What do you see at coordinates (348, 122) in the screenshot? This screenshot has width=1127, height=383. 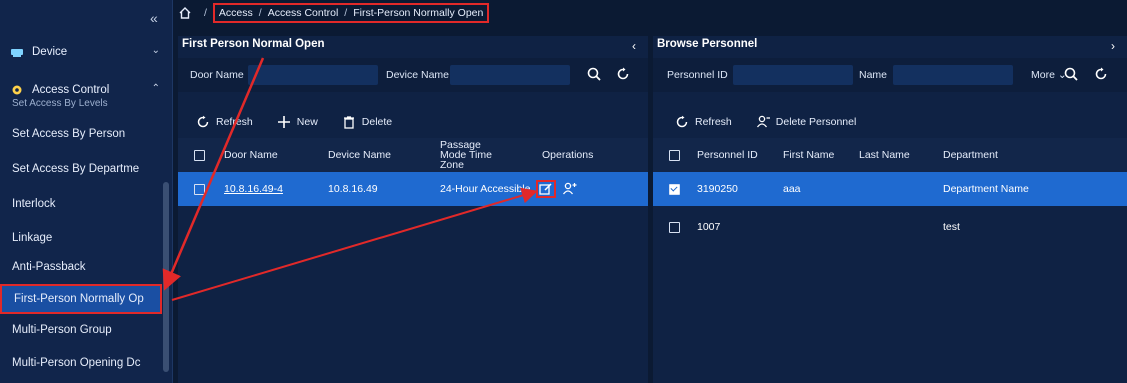 I see `trash-icon` at bounding box center [348, 122].